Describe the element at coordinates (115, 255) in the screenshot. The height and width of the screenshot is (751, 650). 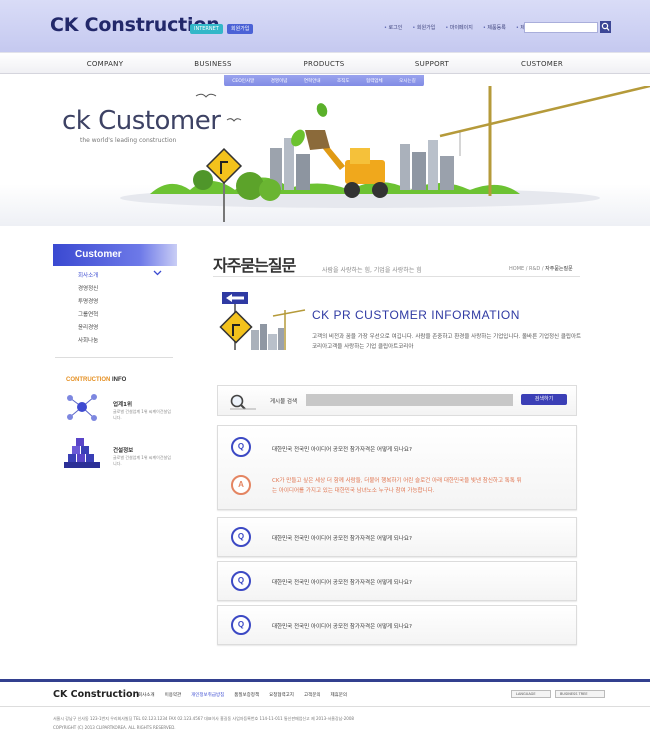
I see `sidebar-heading: Customer` at that location.